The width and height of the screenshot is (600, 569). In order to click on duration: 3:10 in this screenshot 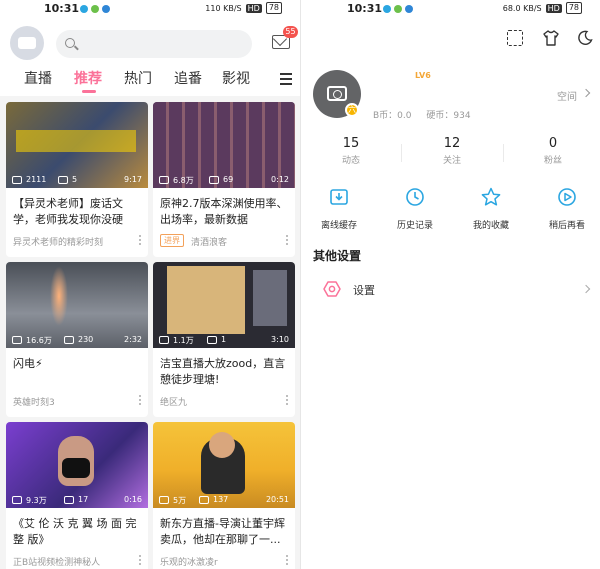, I will do `click(280, 339)`.